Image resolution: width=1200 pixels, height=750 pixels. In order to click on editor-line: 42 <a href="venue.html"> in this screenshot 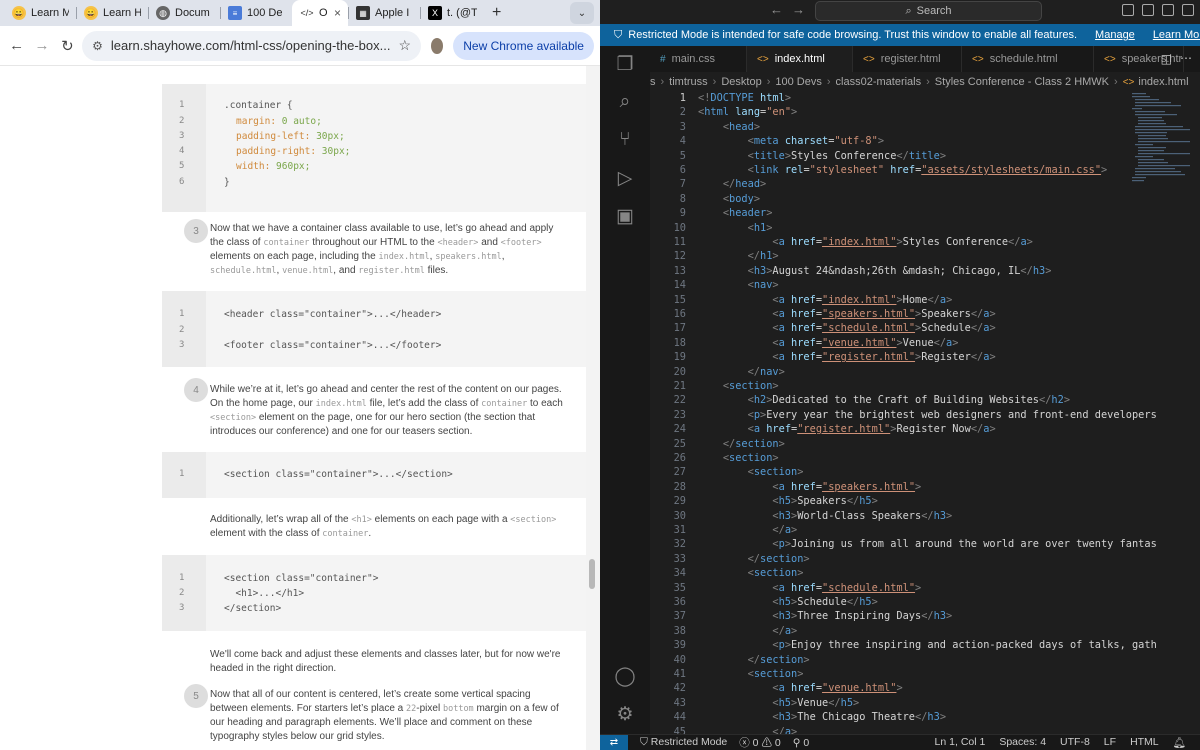, I will do `click(788, 688)`.